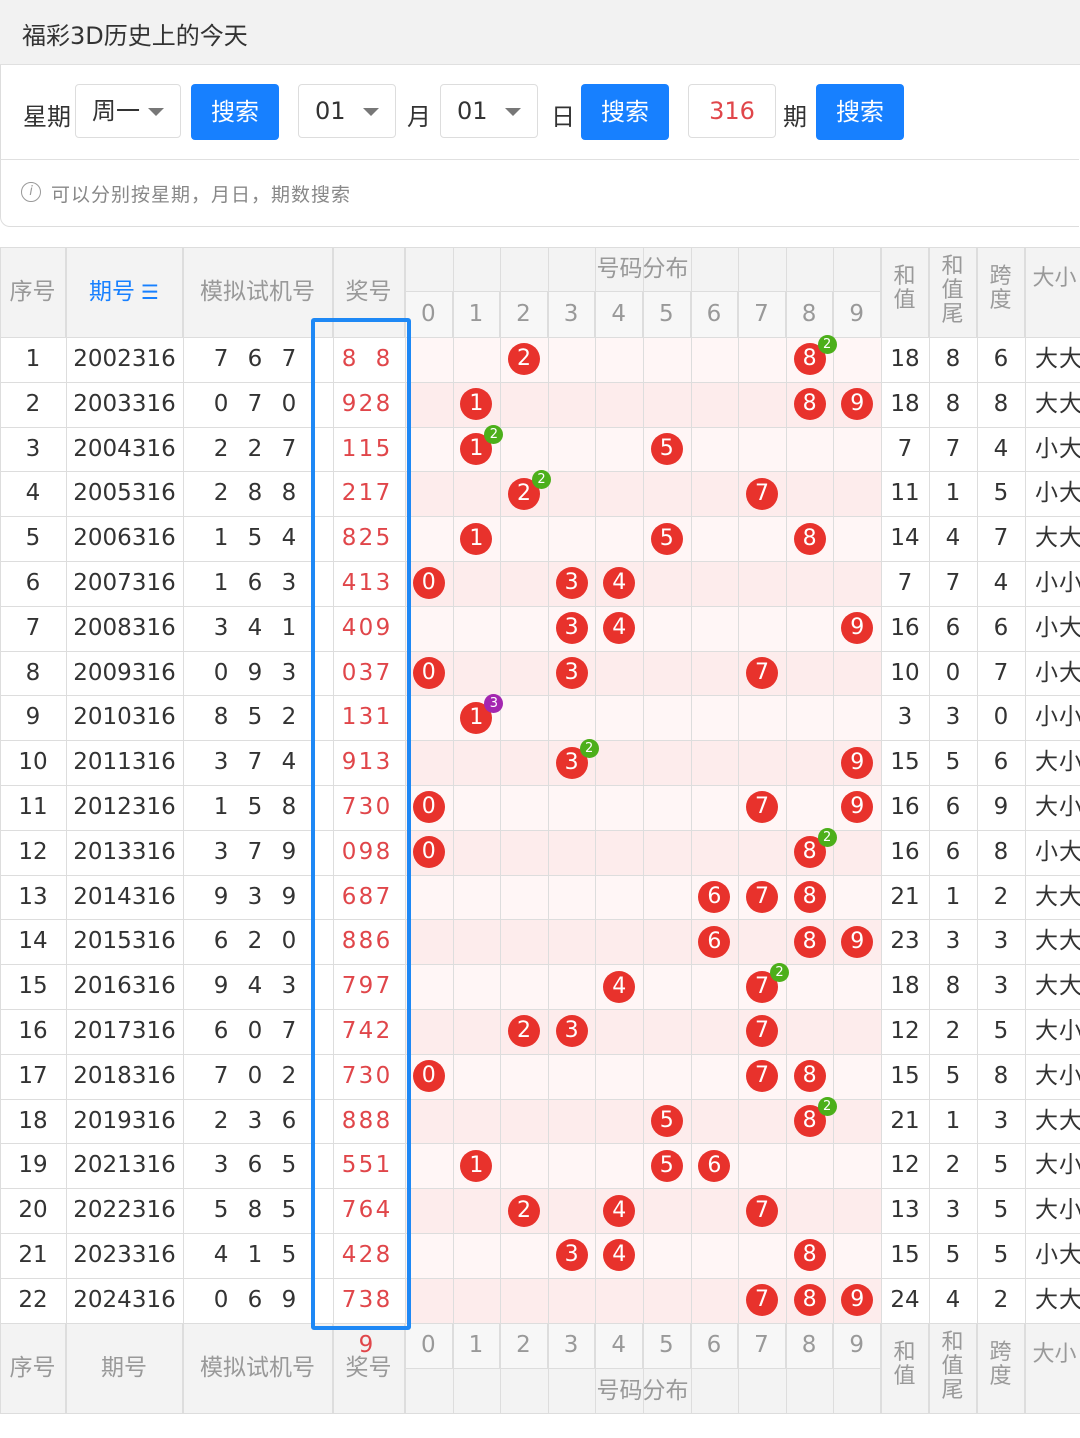 Image resolution: width=1080 pixels, height=1438 pixels. What do you see at coordinates (47, 117) in the screenshot?
I see `weekday-label: 星期` at bounding box center [47, 117].